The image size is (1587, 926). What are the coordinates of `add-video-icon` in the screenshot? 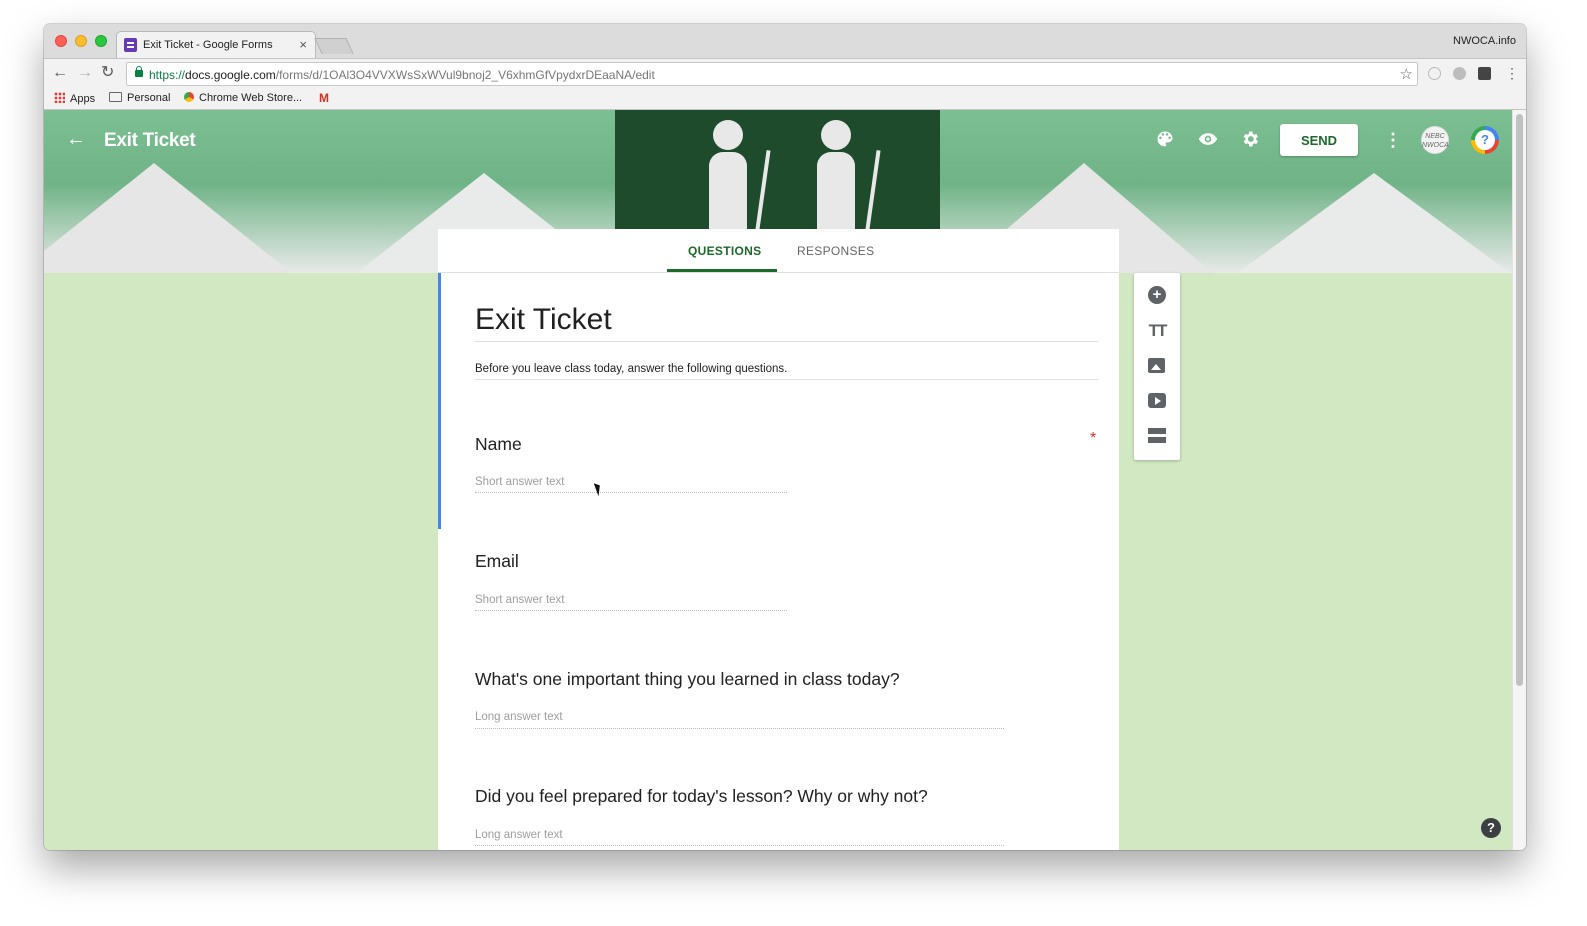 It's located at (1157, 401).